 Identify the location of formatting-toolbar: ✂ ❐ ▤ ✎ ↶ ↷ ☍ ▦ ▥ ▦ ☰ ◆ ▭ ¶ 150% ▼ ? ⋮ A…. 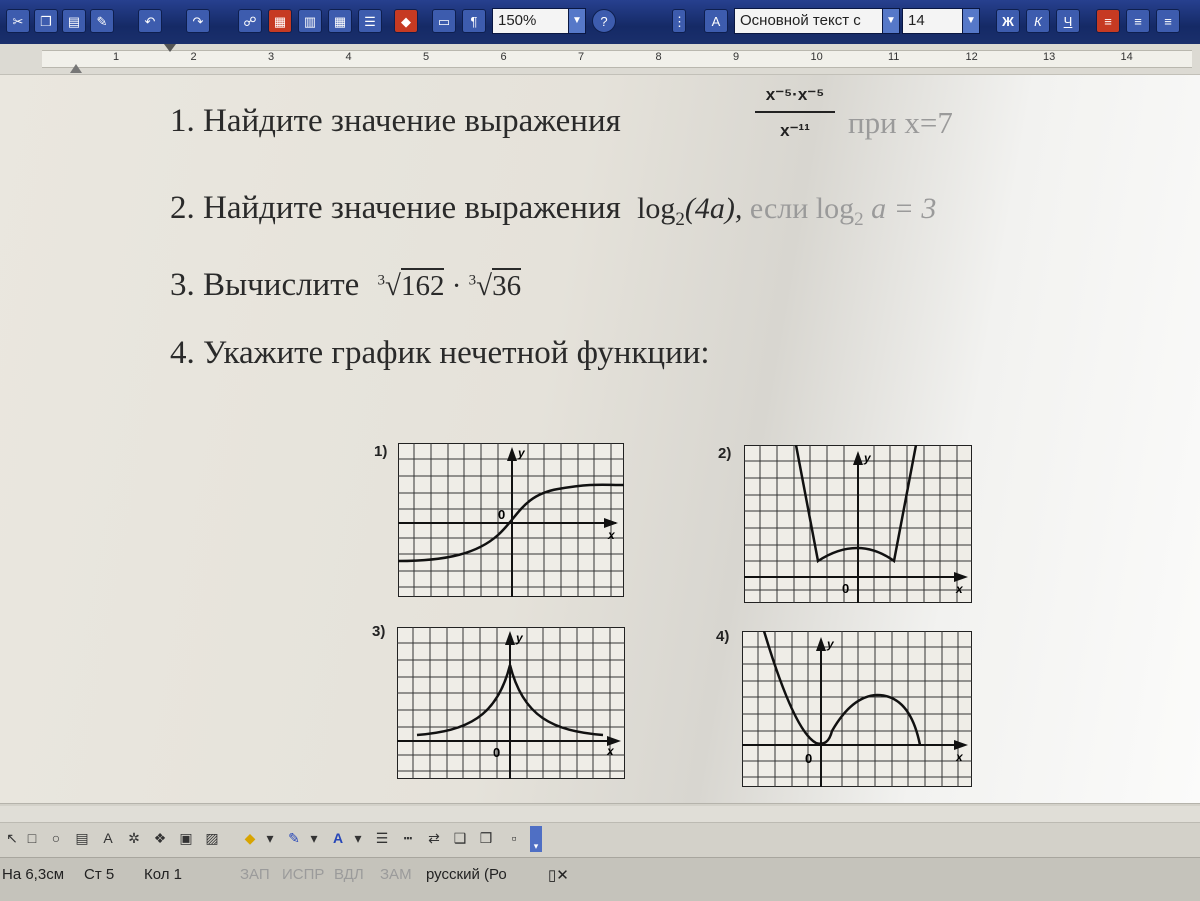
(600, 22).